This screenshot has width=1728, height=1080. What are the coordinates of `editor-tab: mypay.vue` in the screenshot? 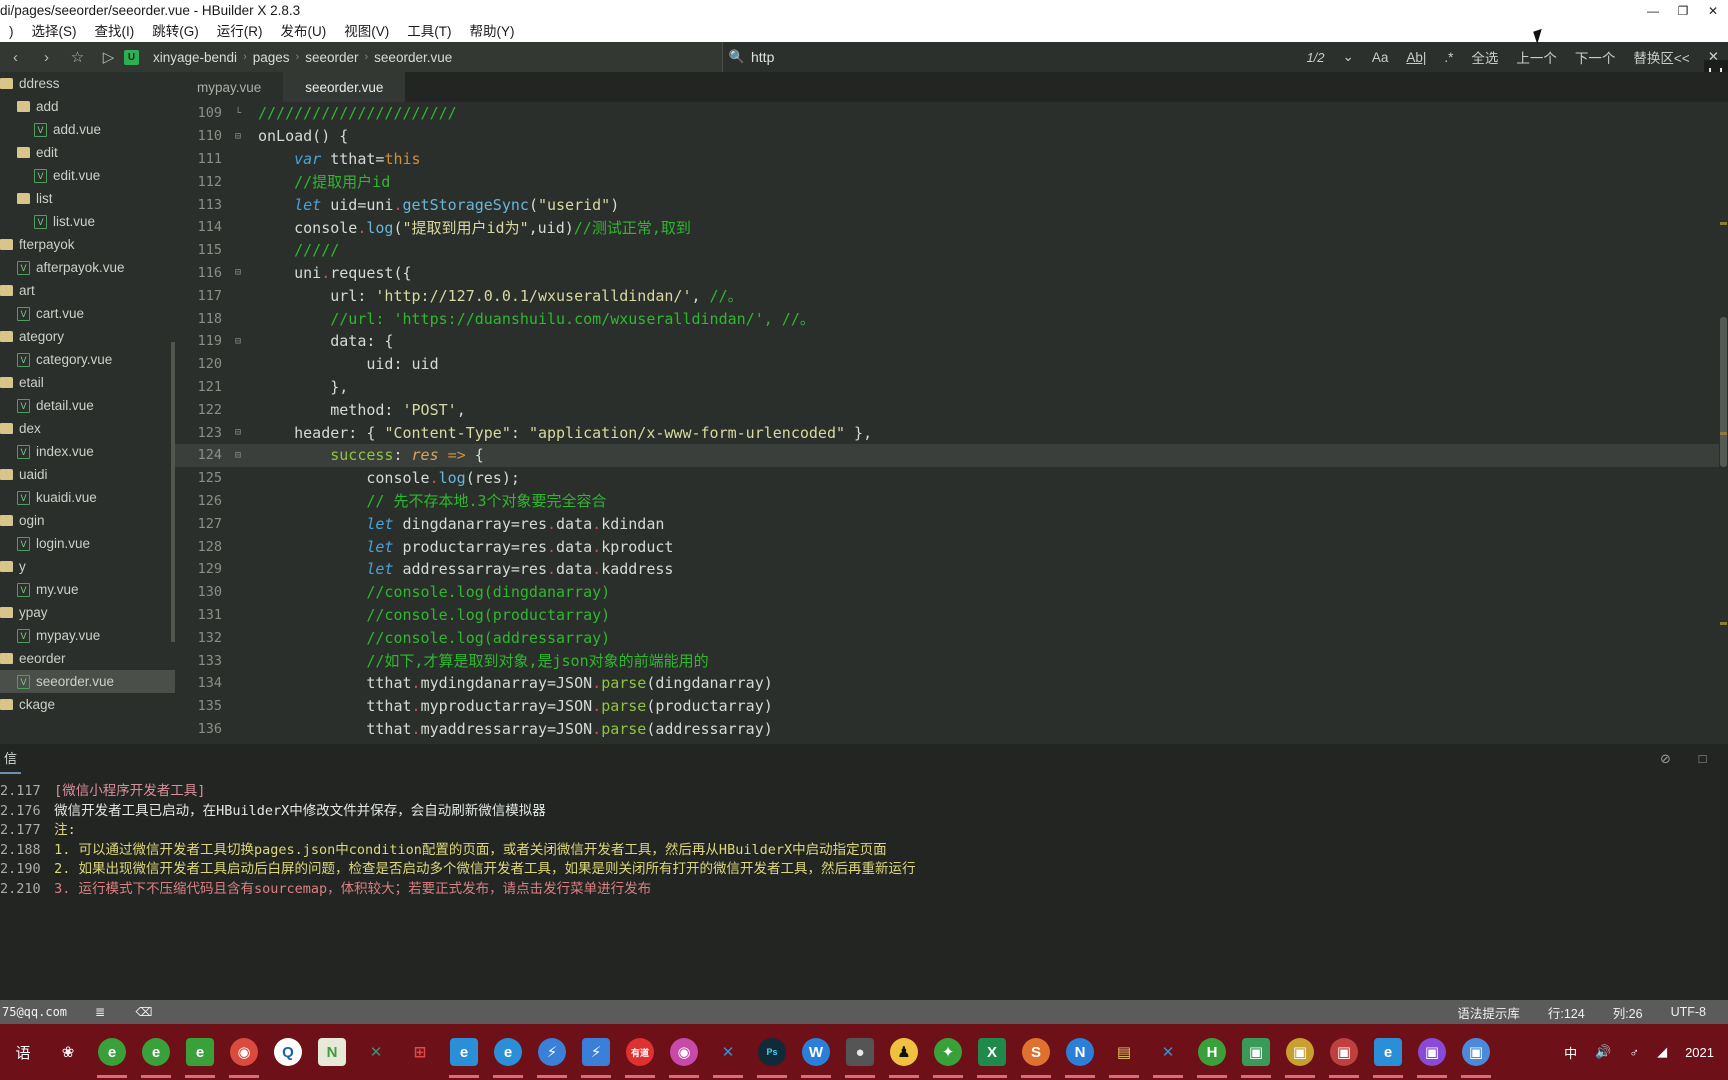 It's located at (229, 87).